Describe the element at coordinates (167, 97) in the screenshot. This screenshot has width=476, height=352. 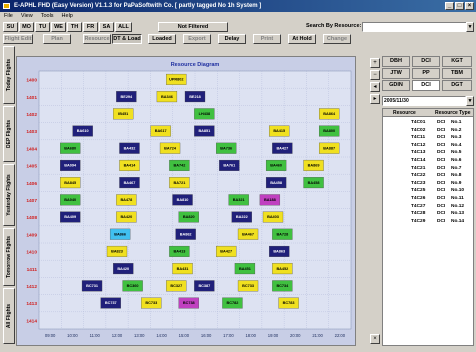
I see `flight-bar-label: BA346` at that location.